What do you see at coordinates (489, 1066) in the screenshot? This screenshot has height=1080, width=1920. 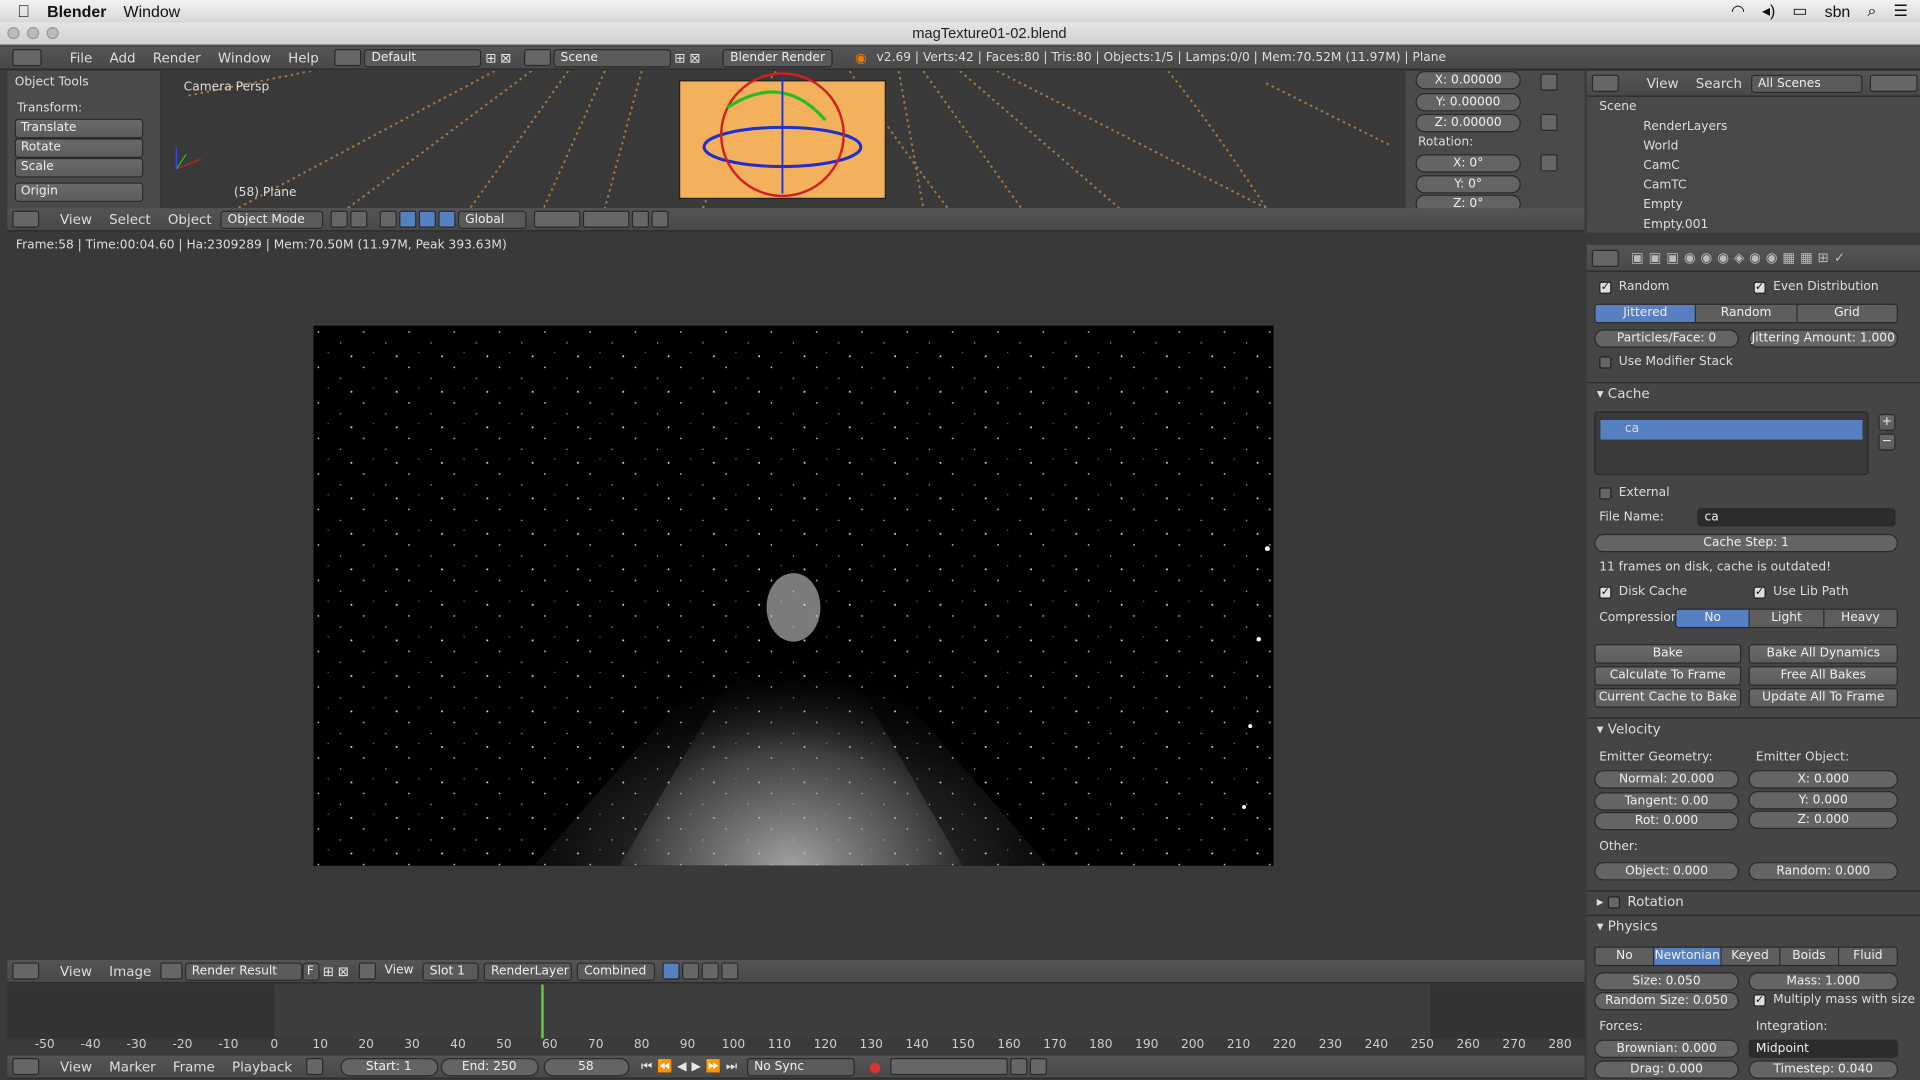 I see `end-frame-field: End: 250` at bounding box center [489, 1066].